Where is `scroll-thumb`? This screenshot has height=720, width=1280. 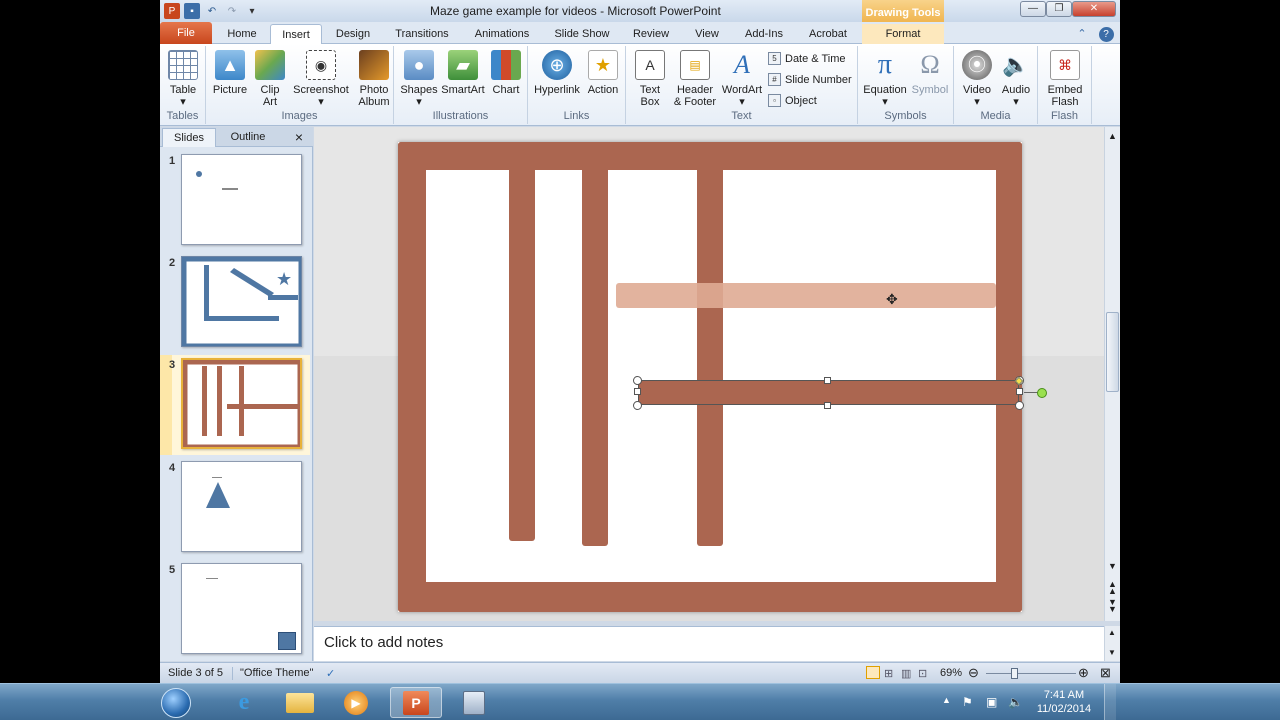
scroll-thumb is located at coordinates (1112, 352).